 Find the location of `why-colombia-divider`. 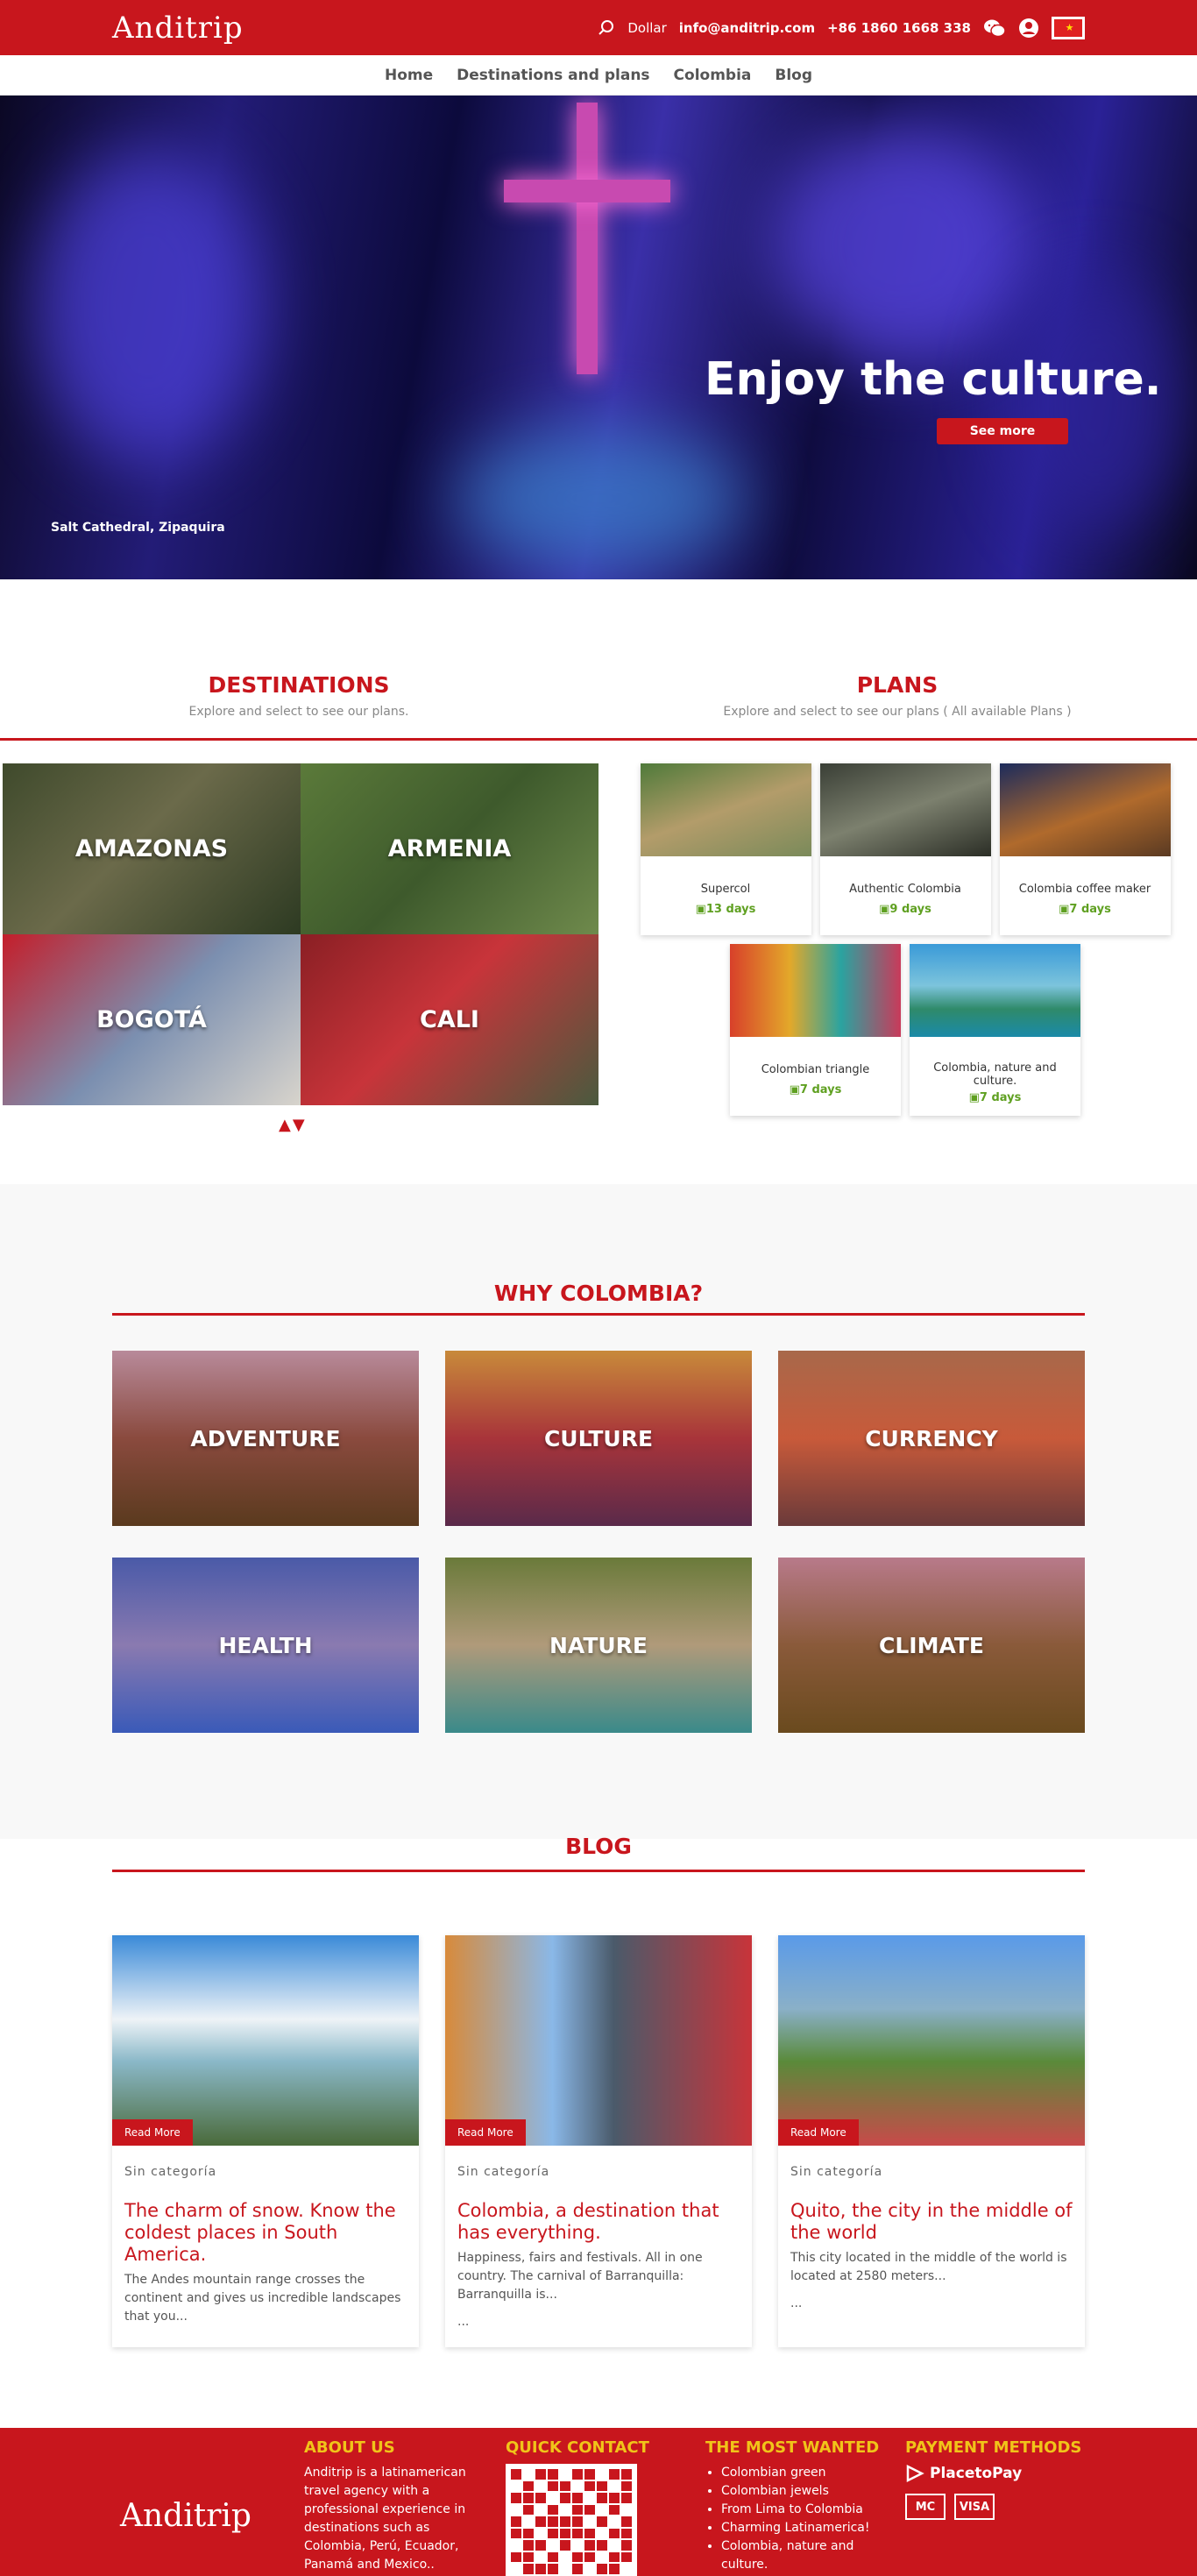

why-colombia-divider is located at coordinates (598, 1314).